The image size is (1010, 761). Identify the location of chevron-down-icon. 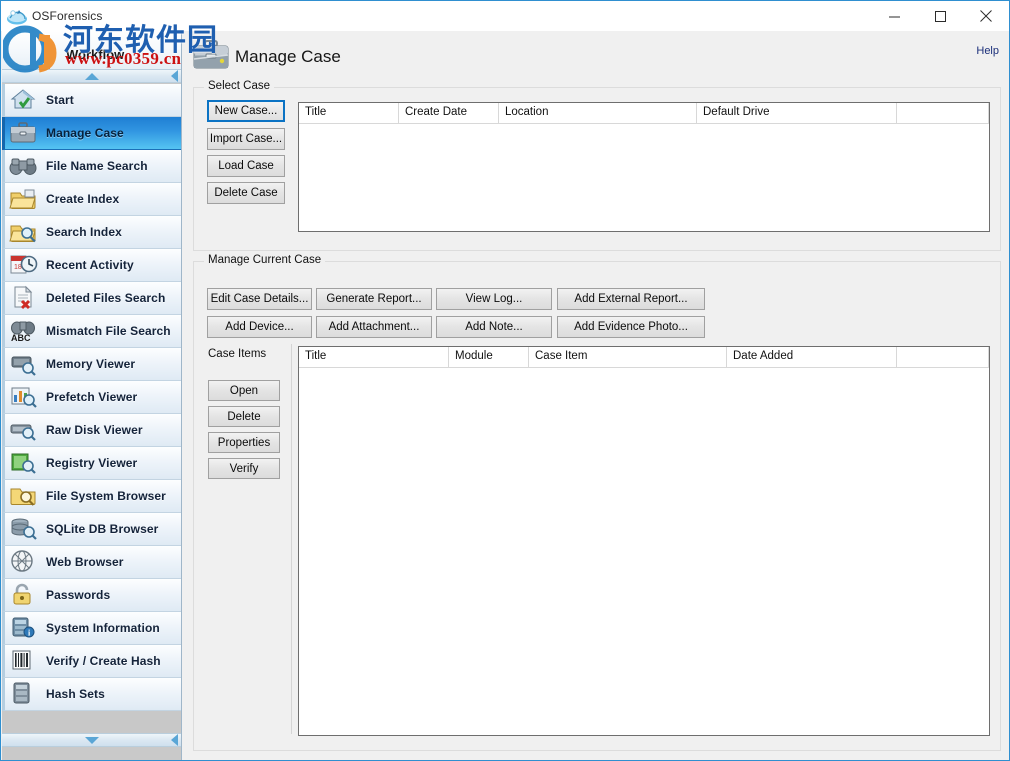
(92, 740).